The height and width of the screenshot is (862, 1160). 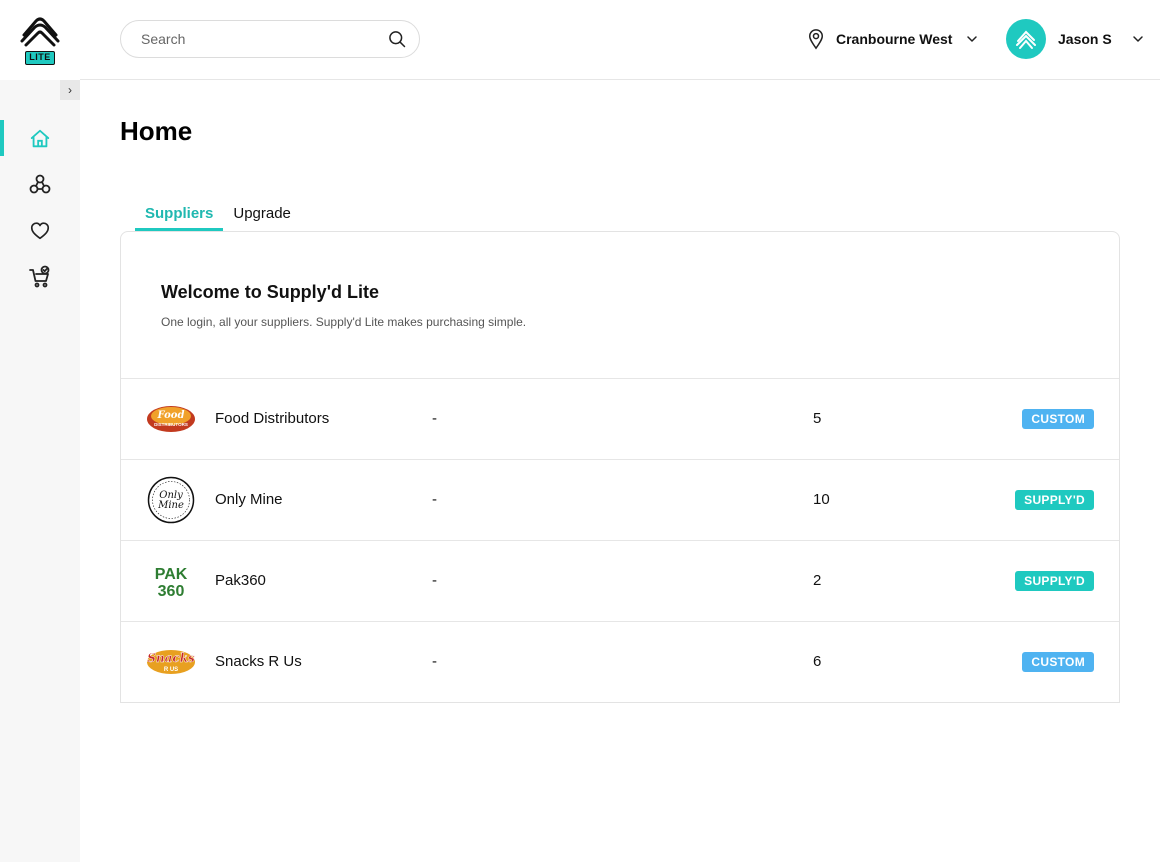 I want to click on user-menu: Jason S, so click(x=1076, y=39).